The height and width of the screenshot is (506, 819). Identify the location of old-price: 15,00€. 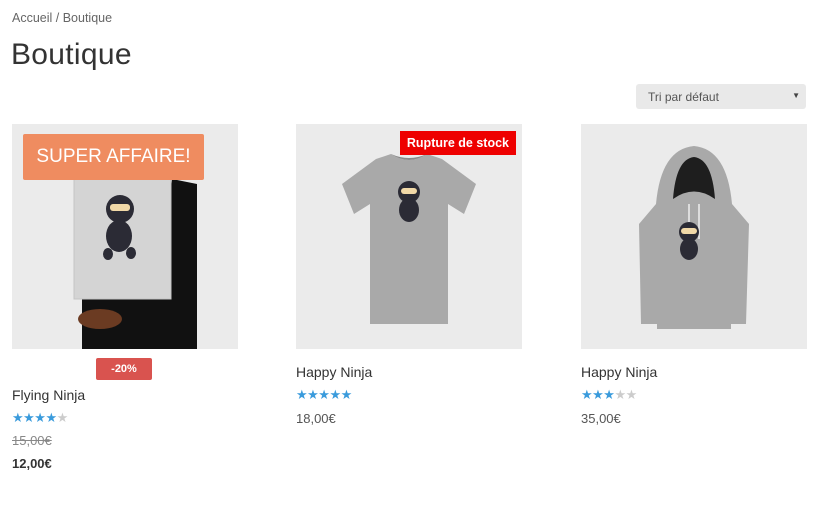
(32, 440).